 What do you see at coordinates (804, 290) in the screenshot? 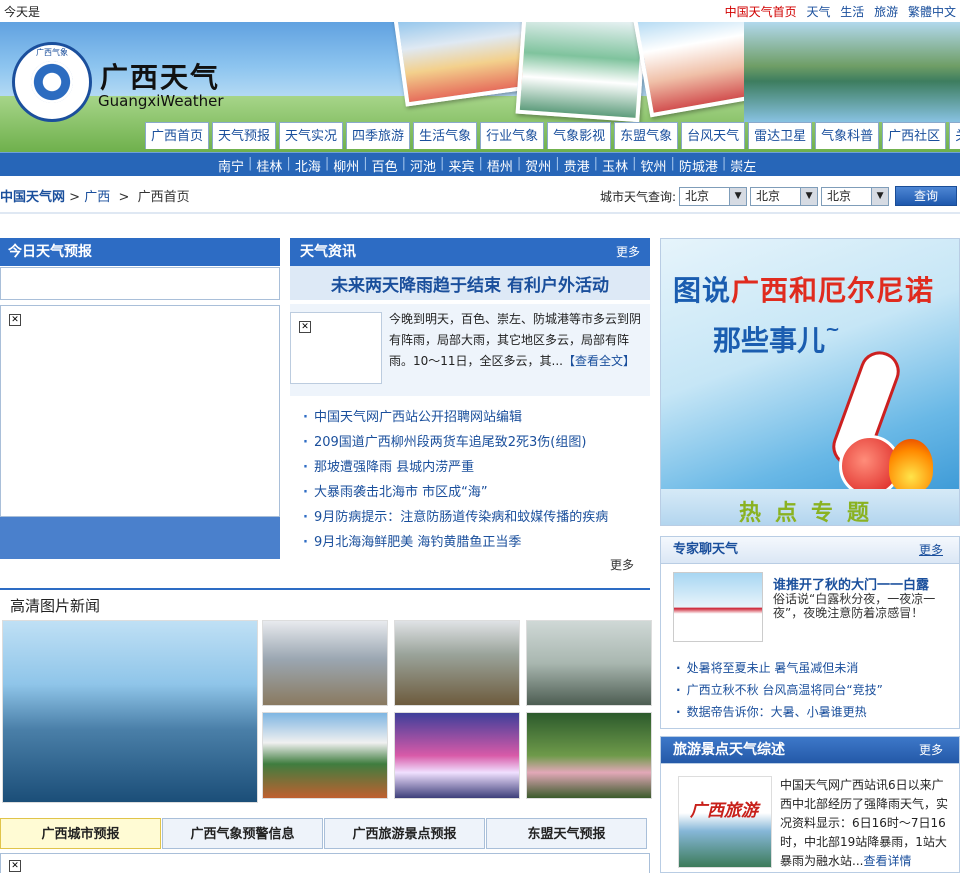
I see `banner-headline: 图说广西和厄尔尼诺` at bounding box center [804, 290].